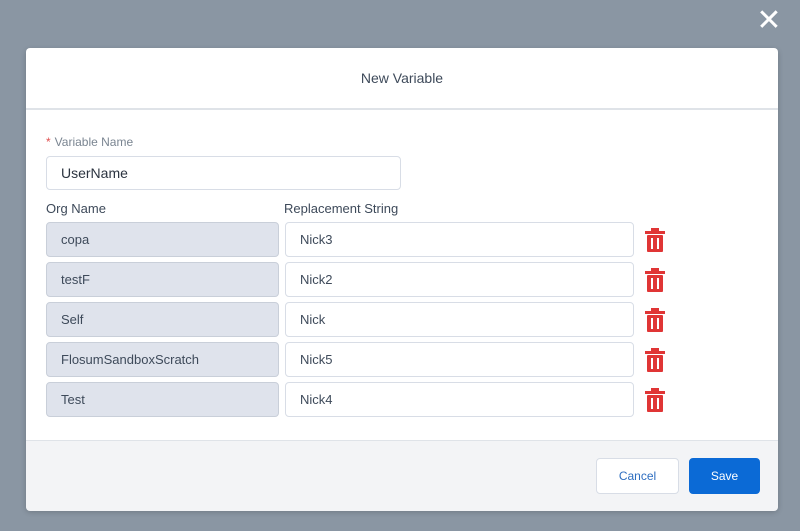 The height and width of the screenshot is (531, 800). I want to click on org-name-field: FlosumSandboxScratch, so click(162, 359).